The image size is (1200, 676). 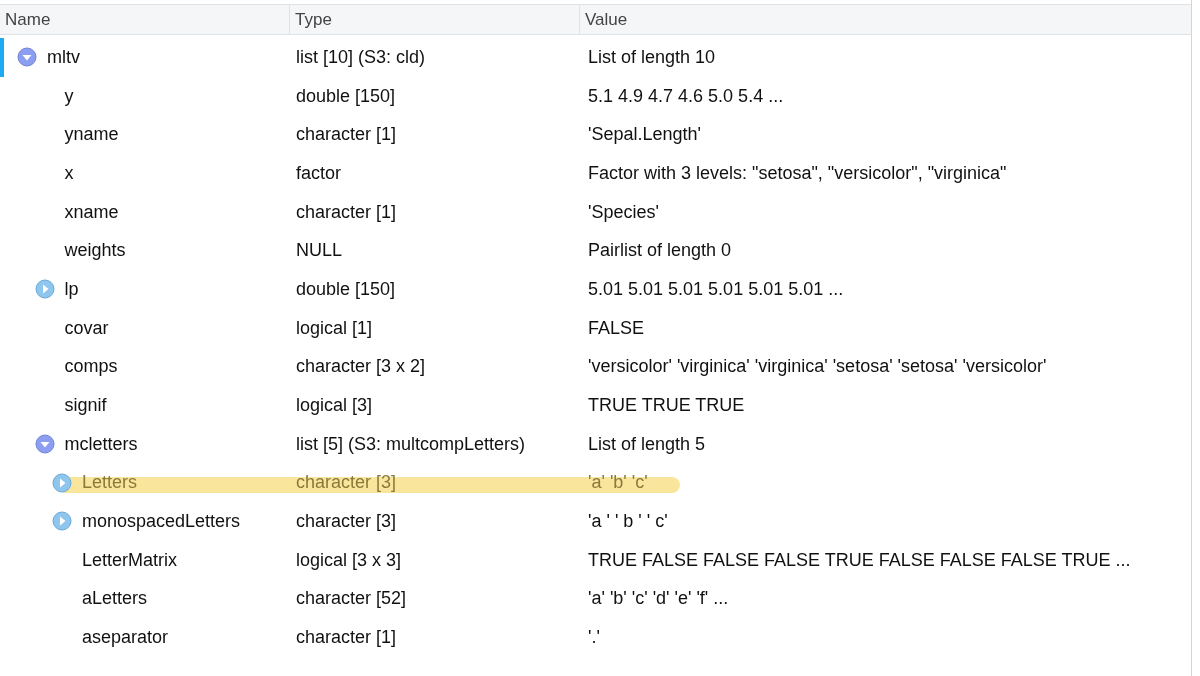 What do you see at coordinates (797, 172) in the screenshot?
I see `value-cell: Factor with 3 levels: "setosa", "versicolor", "virginica"` at bounding box center [797, 172].